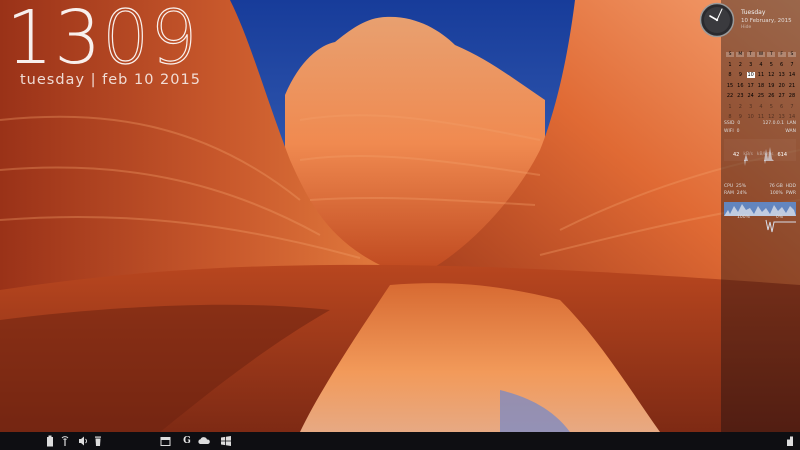  Describe the element at coordinates (766, 19) in the screenshot. I see `date-gadget: Tuesday 10 February, 2015 Hide` at that location.